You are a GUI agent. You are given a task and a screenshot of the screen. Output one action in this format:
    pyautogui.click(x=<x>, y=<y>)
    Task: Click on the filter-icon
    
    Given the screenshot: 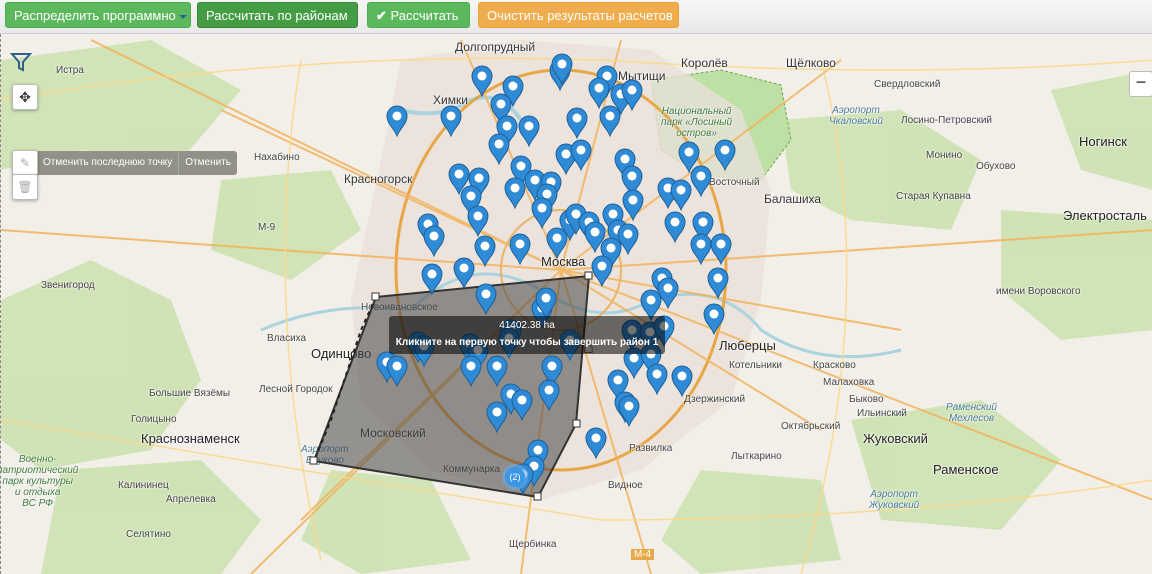 What is the action you would take?
    pyautogui.click(x=23, y=64)
    